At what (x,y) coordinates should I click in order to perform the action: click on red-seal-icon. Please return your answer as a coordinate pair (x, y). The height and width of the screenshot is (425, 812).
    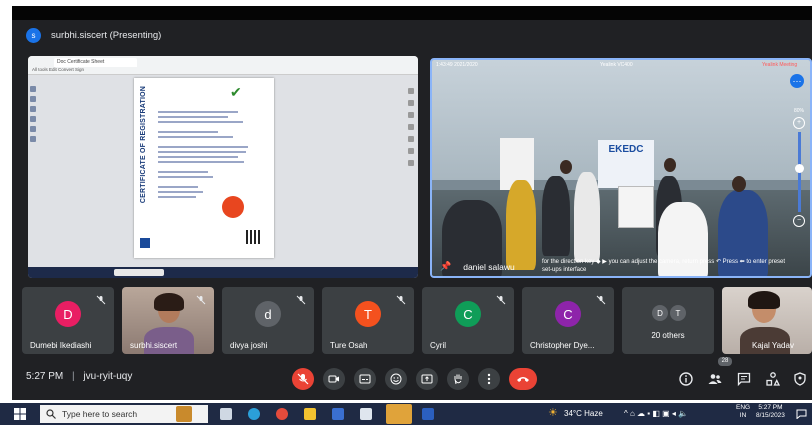
    Looking at the image, I should click on (233, 207).